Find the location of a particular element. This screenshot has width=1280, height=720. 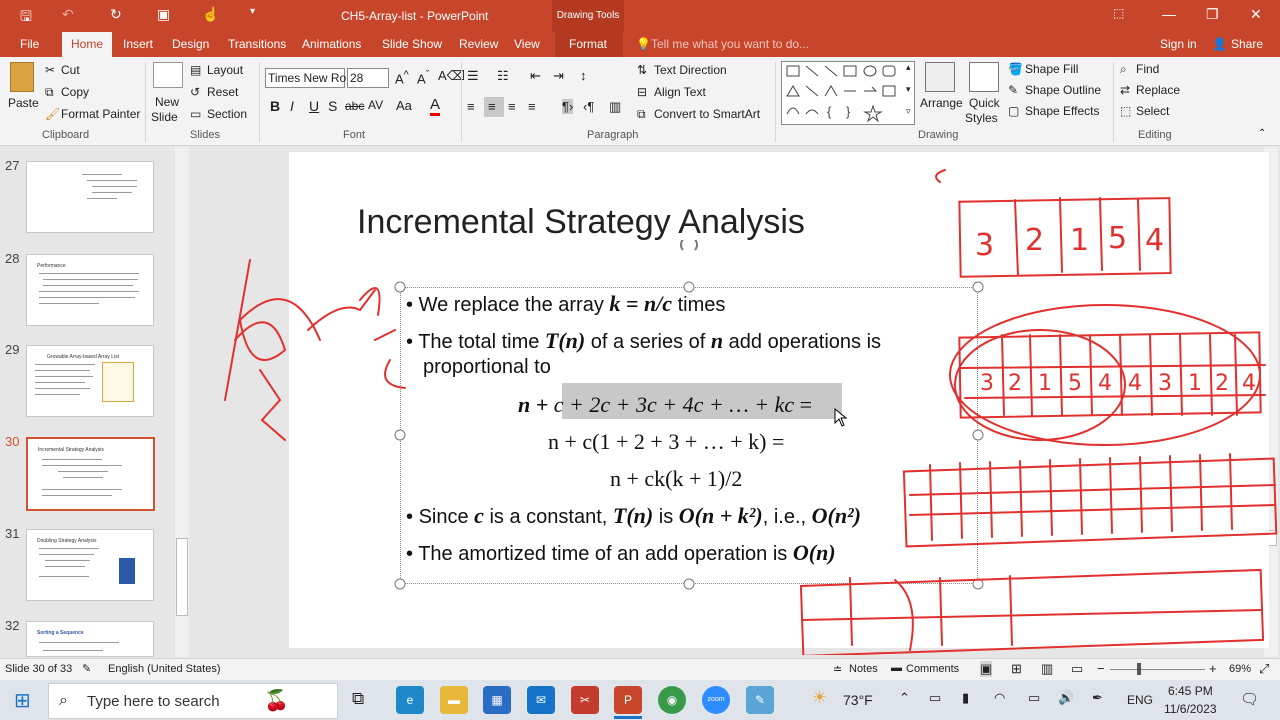

select-button: Select is located at coordinates (1152, 111).